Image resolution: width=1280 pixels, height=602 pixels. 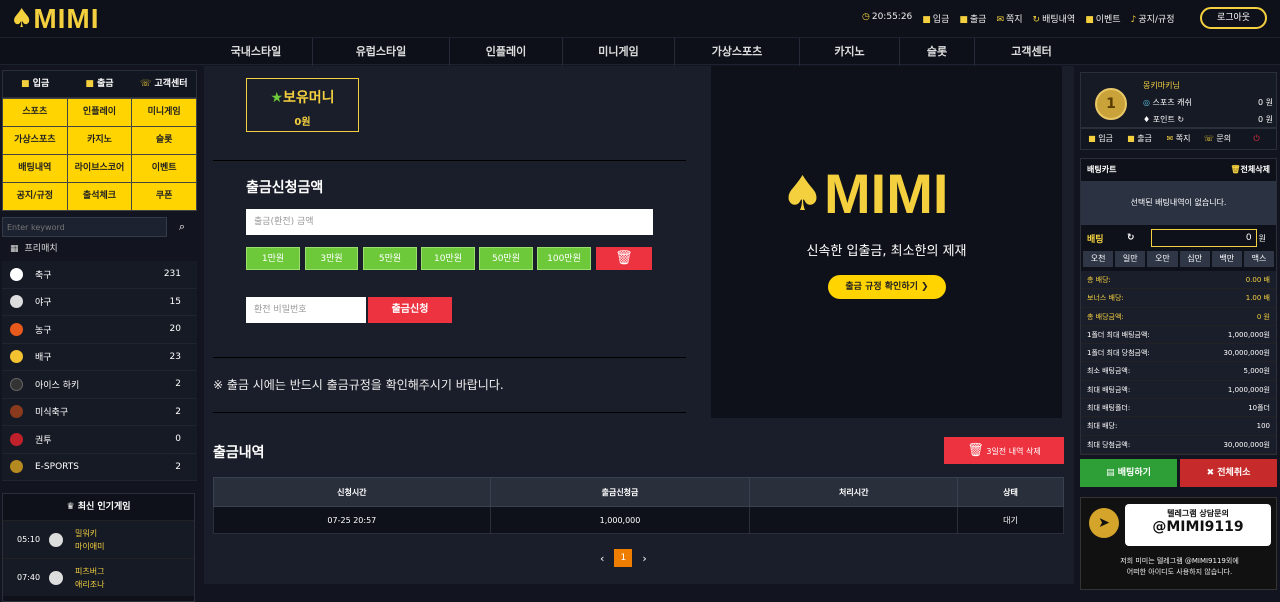 I want to click on nav-item-european: 유럽스타일, so click(x=381, y=52).